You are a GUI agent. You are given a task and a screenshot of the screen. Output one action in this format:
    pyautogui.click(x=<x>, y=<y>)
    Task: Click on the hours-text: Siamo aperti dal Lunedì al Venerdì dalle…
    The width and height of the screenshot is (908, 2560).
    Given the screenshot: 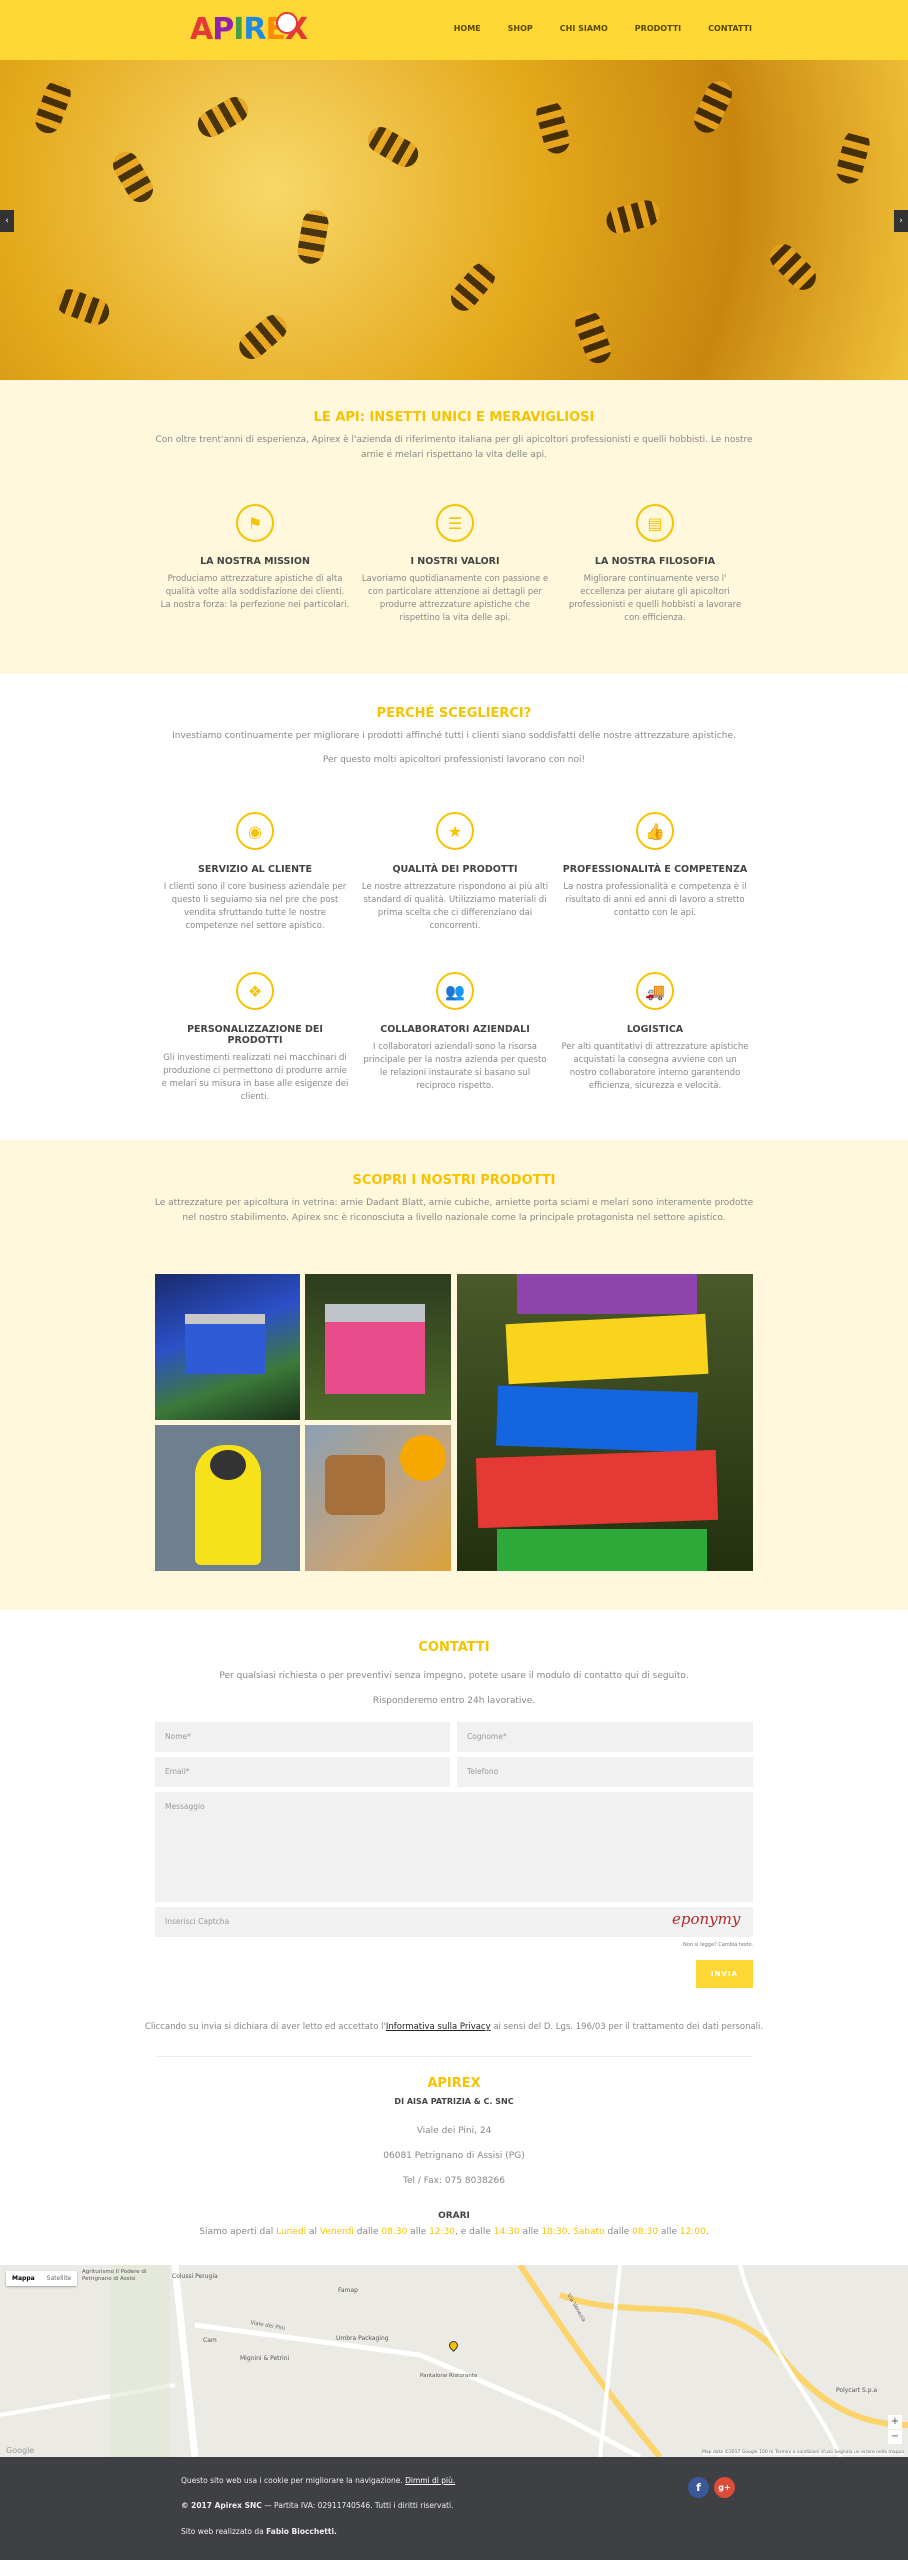 What is the action you would take?
    pyautogui.click(x=454, y=2232)
    